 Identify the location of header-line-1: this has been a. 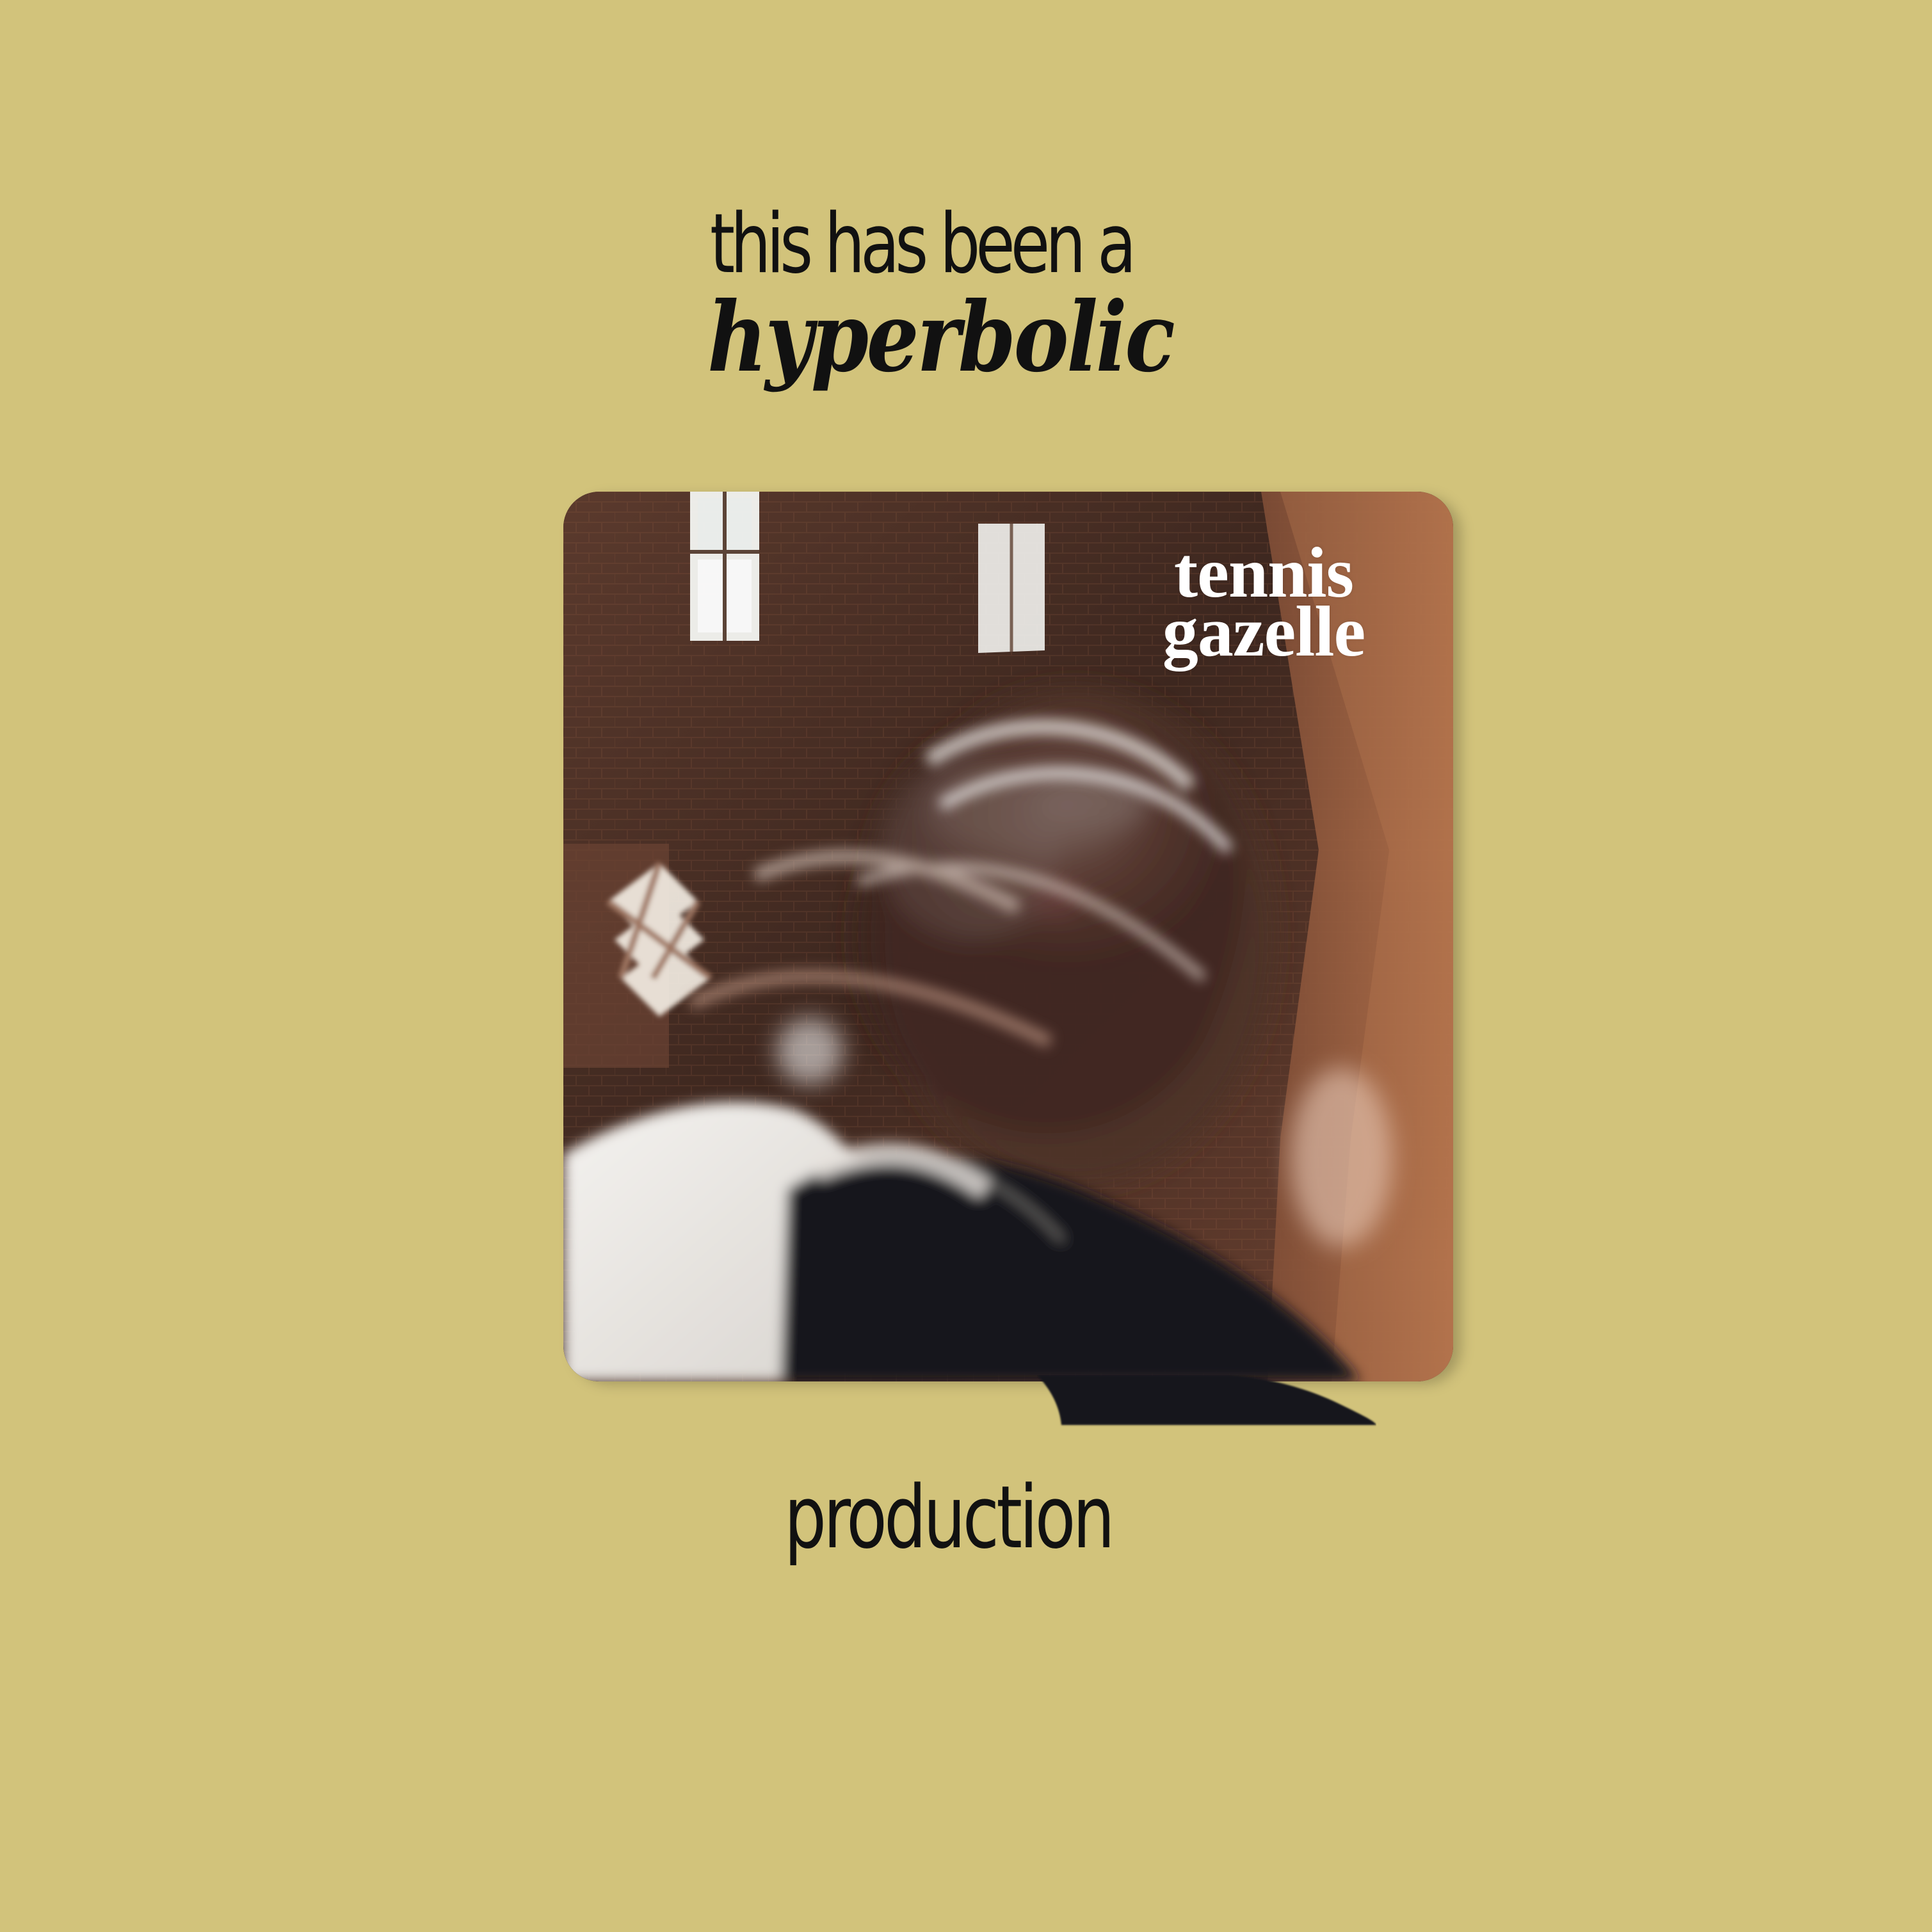
(923, 244).